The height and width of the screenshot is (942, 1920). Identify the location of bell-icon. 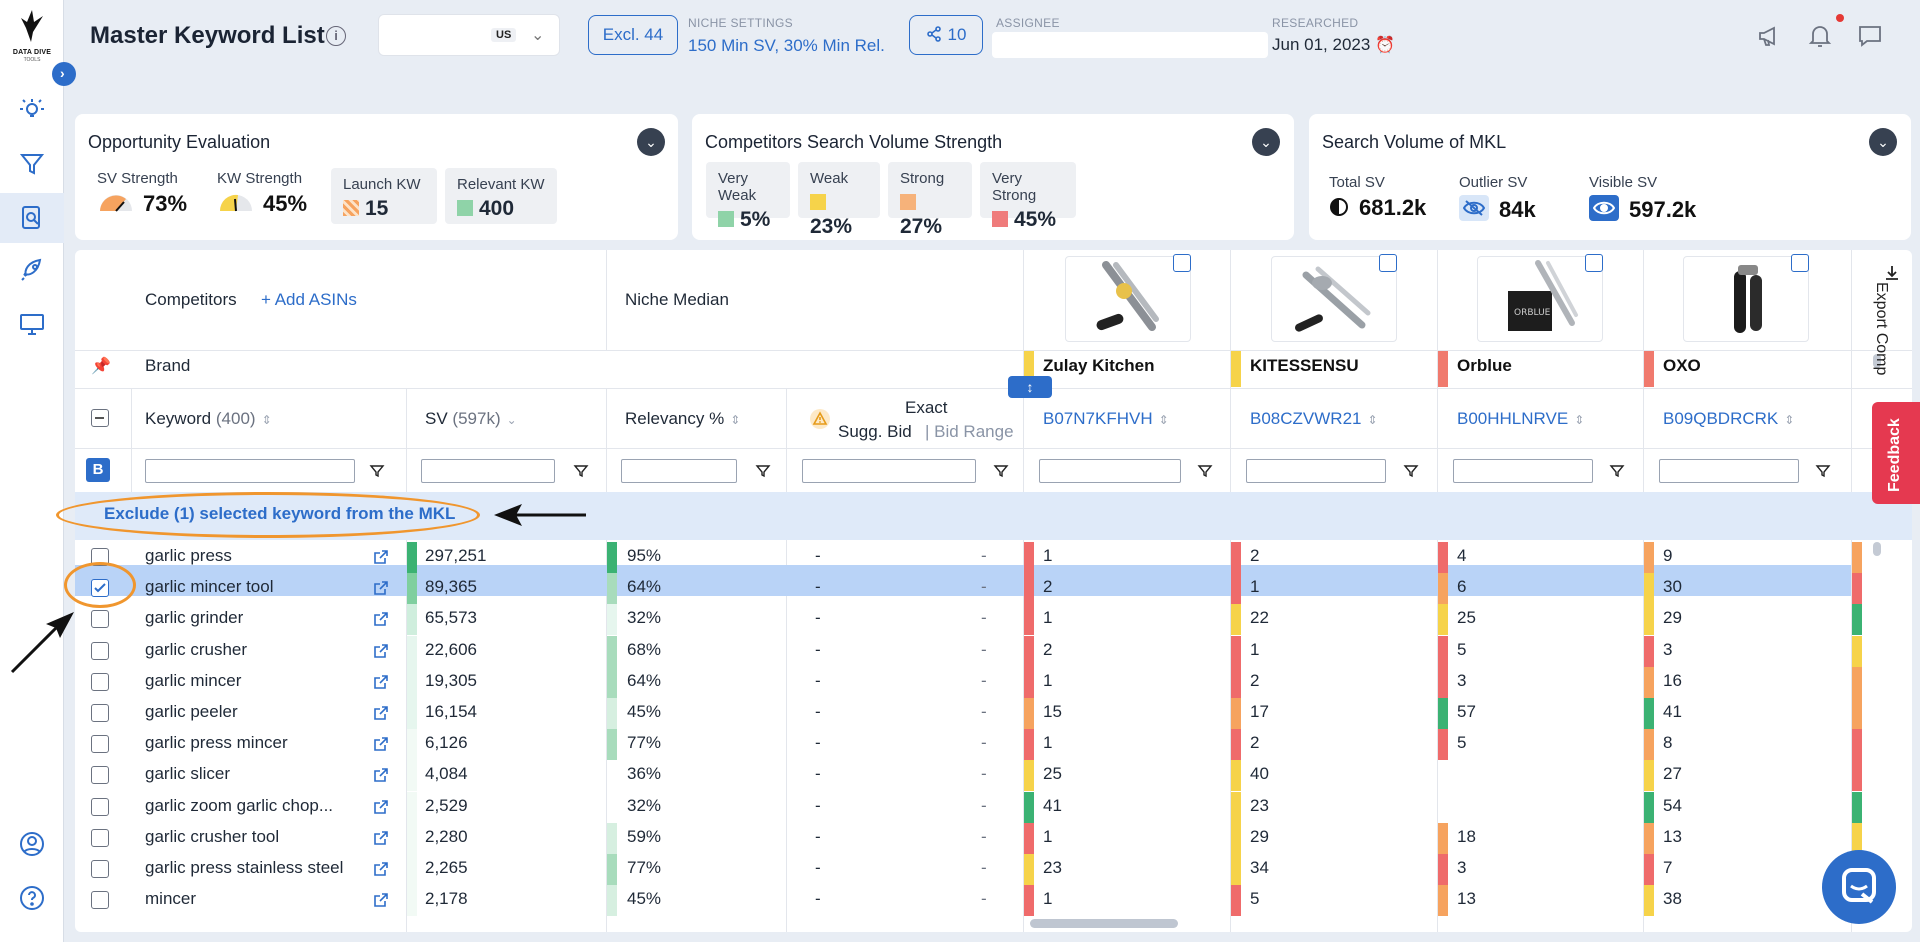
(1820, 36).